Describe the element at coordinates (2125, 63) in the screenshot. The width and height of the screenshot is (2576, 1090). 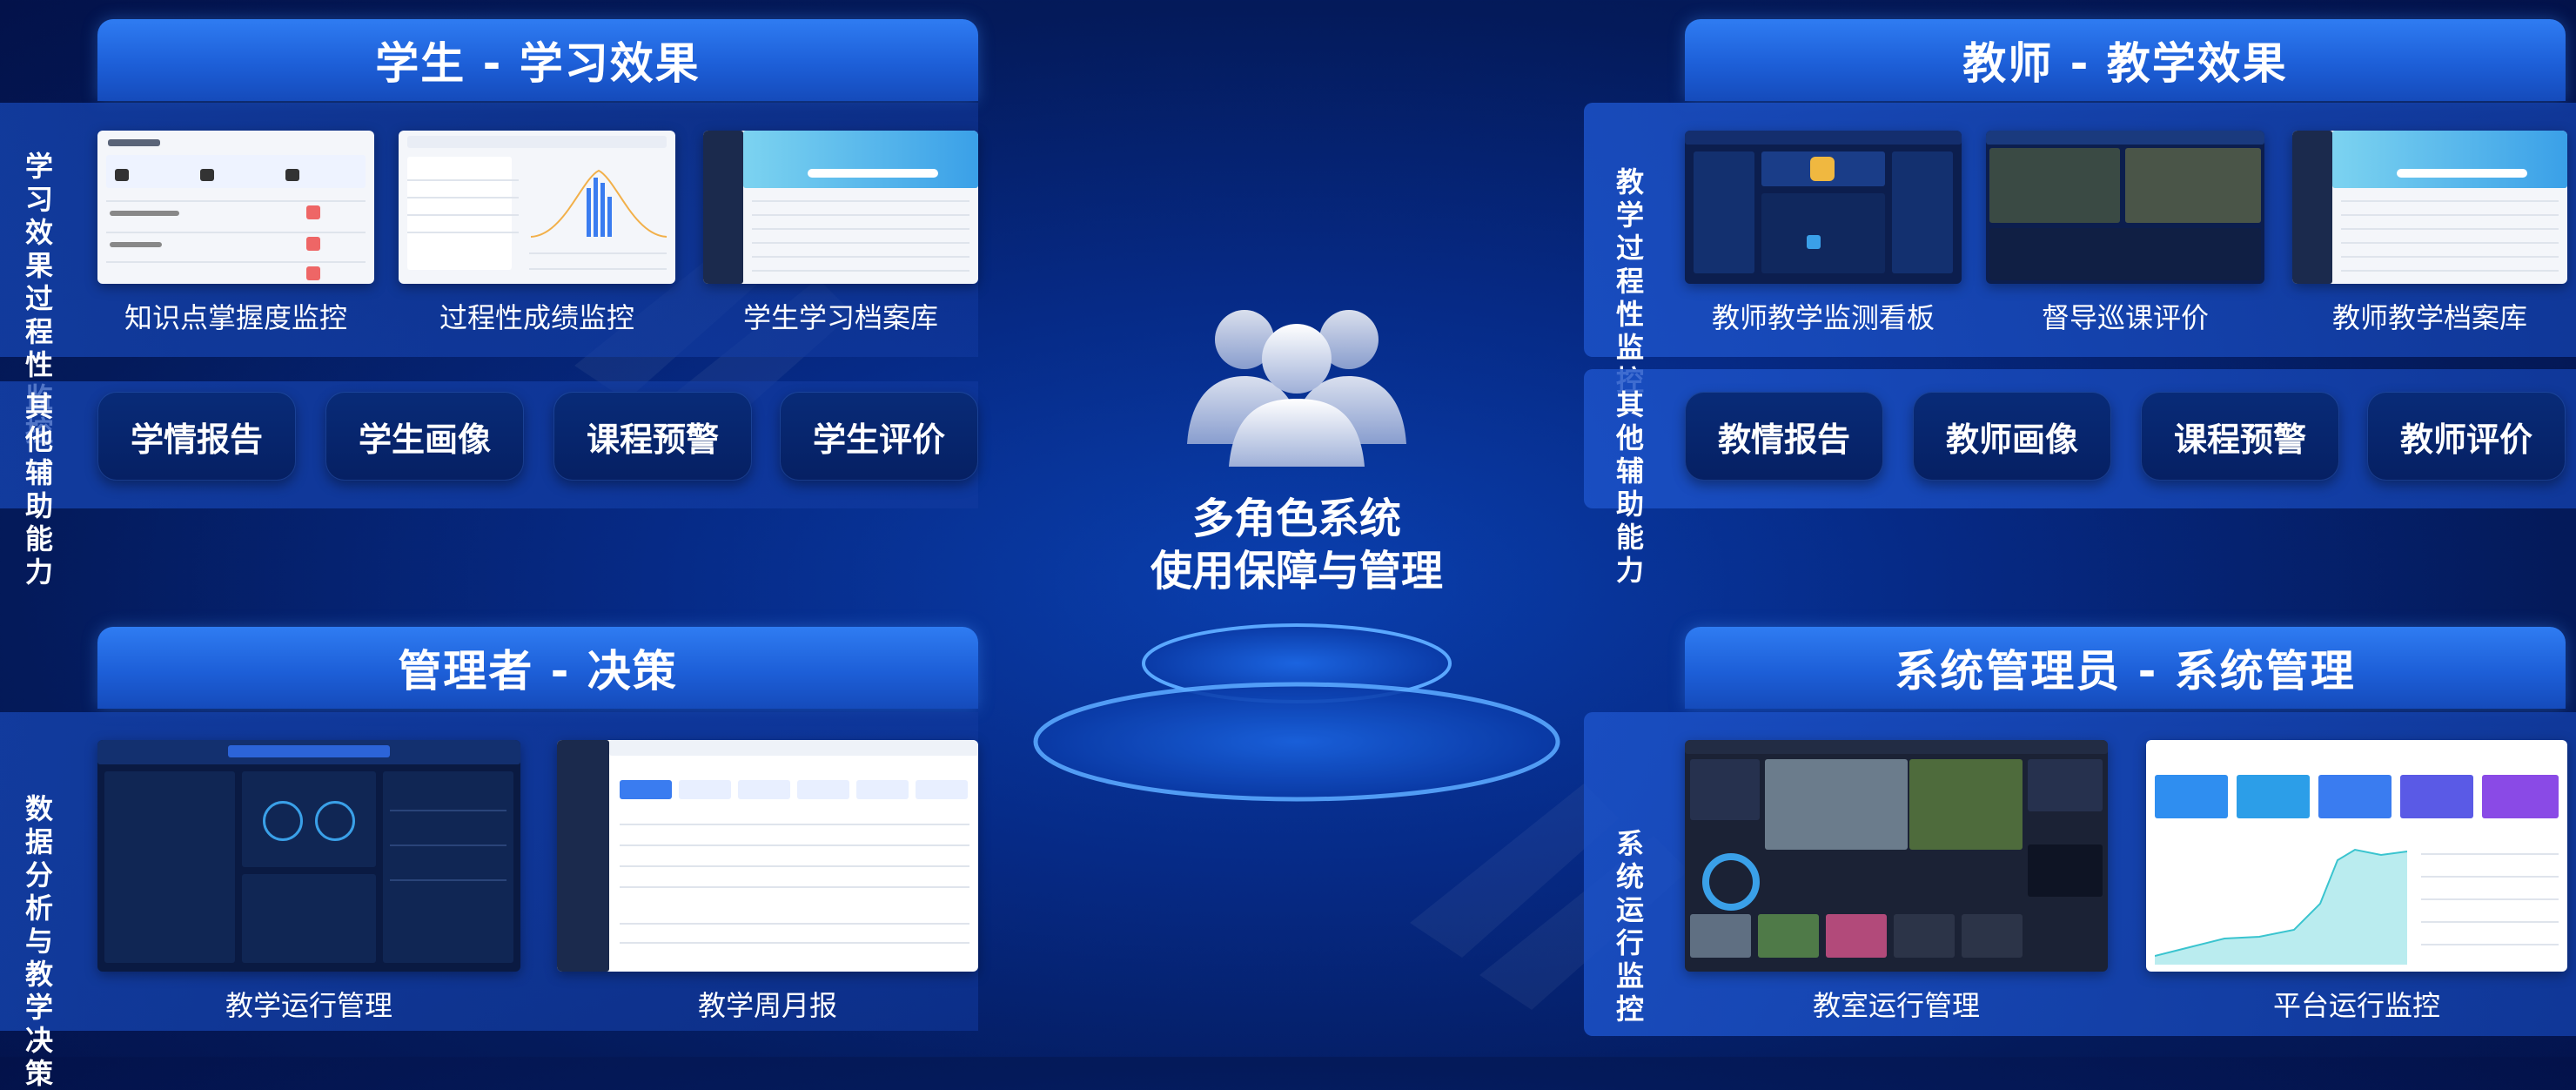
I see `teacher-header-title: 教师 - 教学效果` at that location.